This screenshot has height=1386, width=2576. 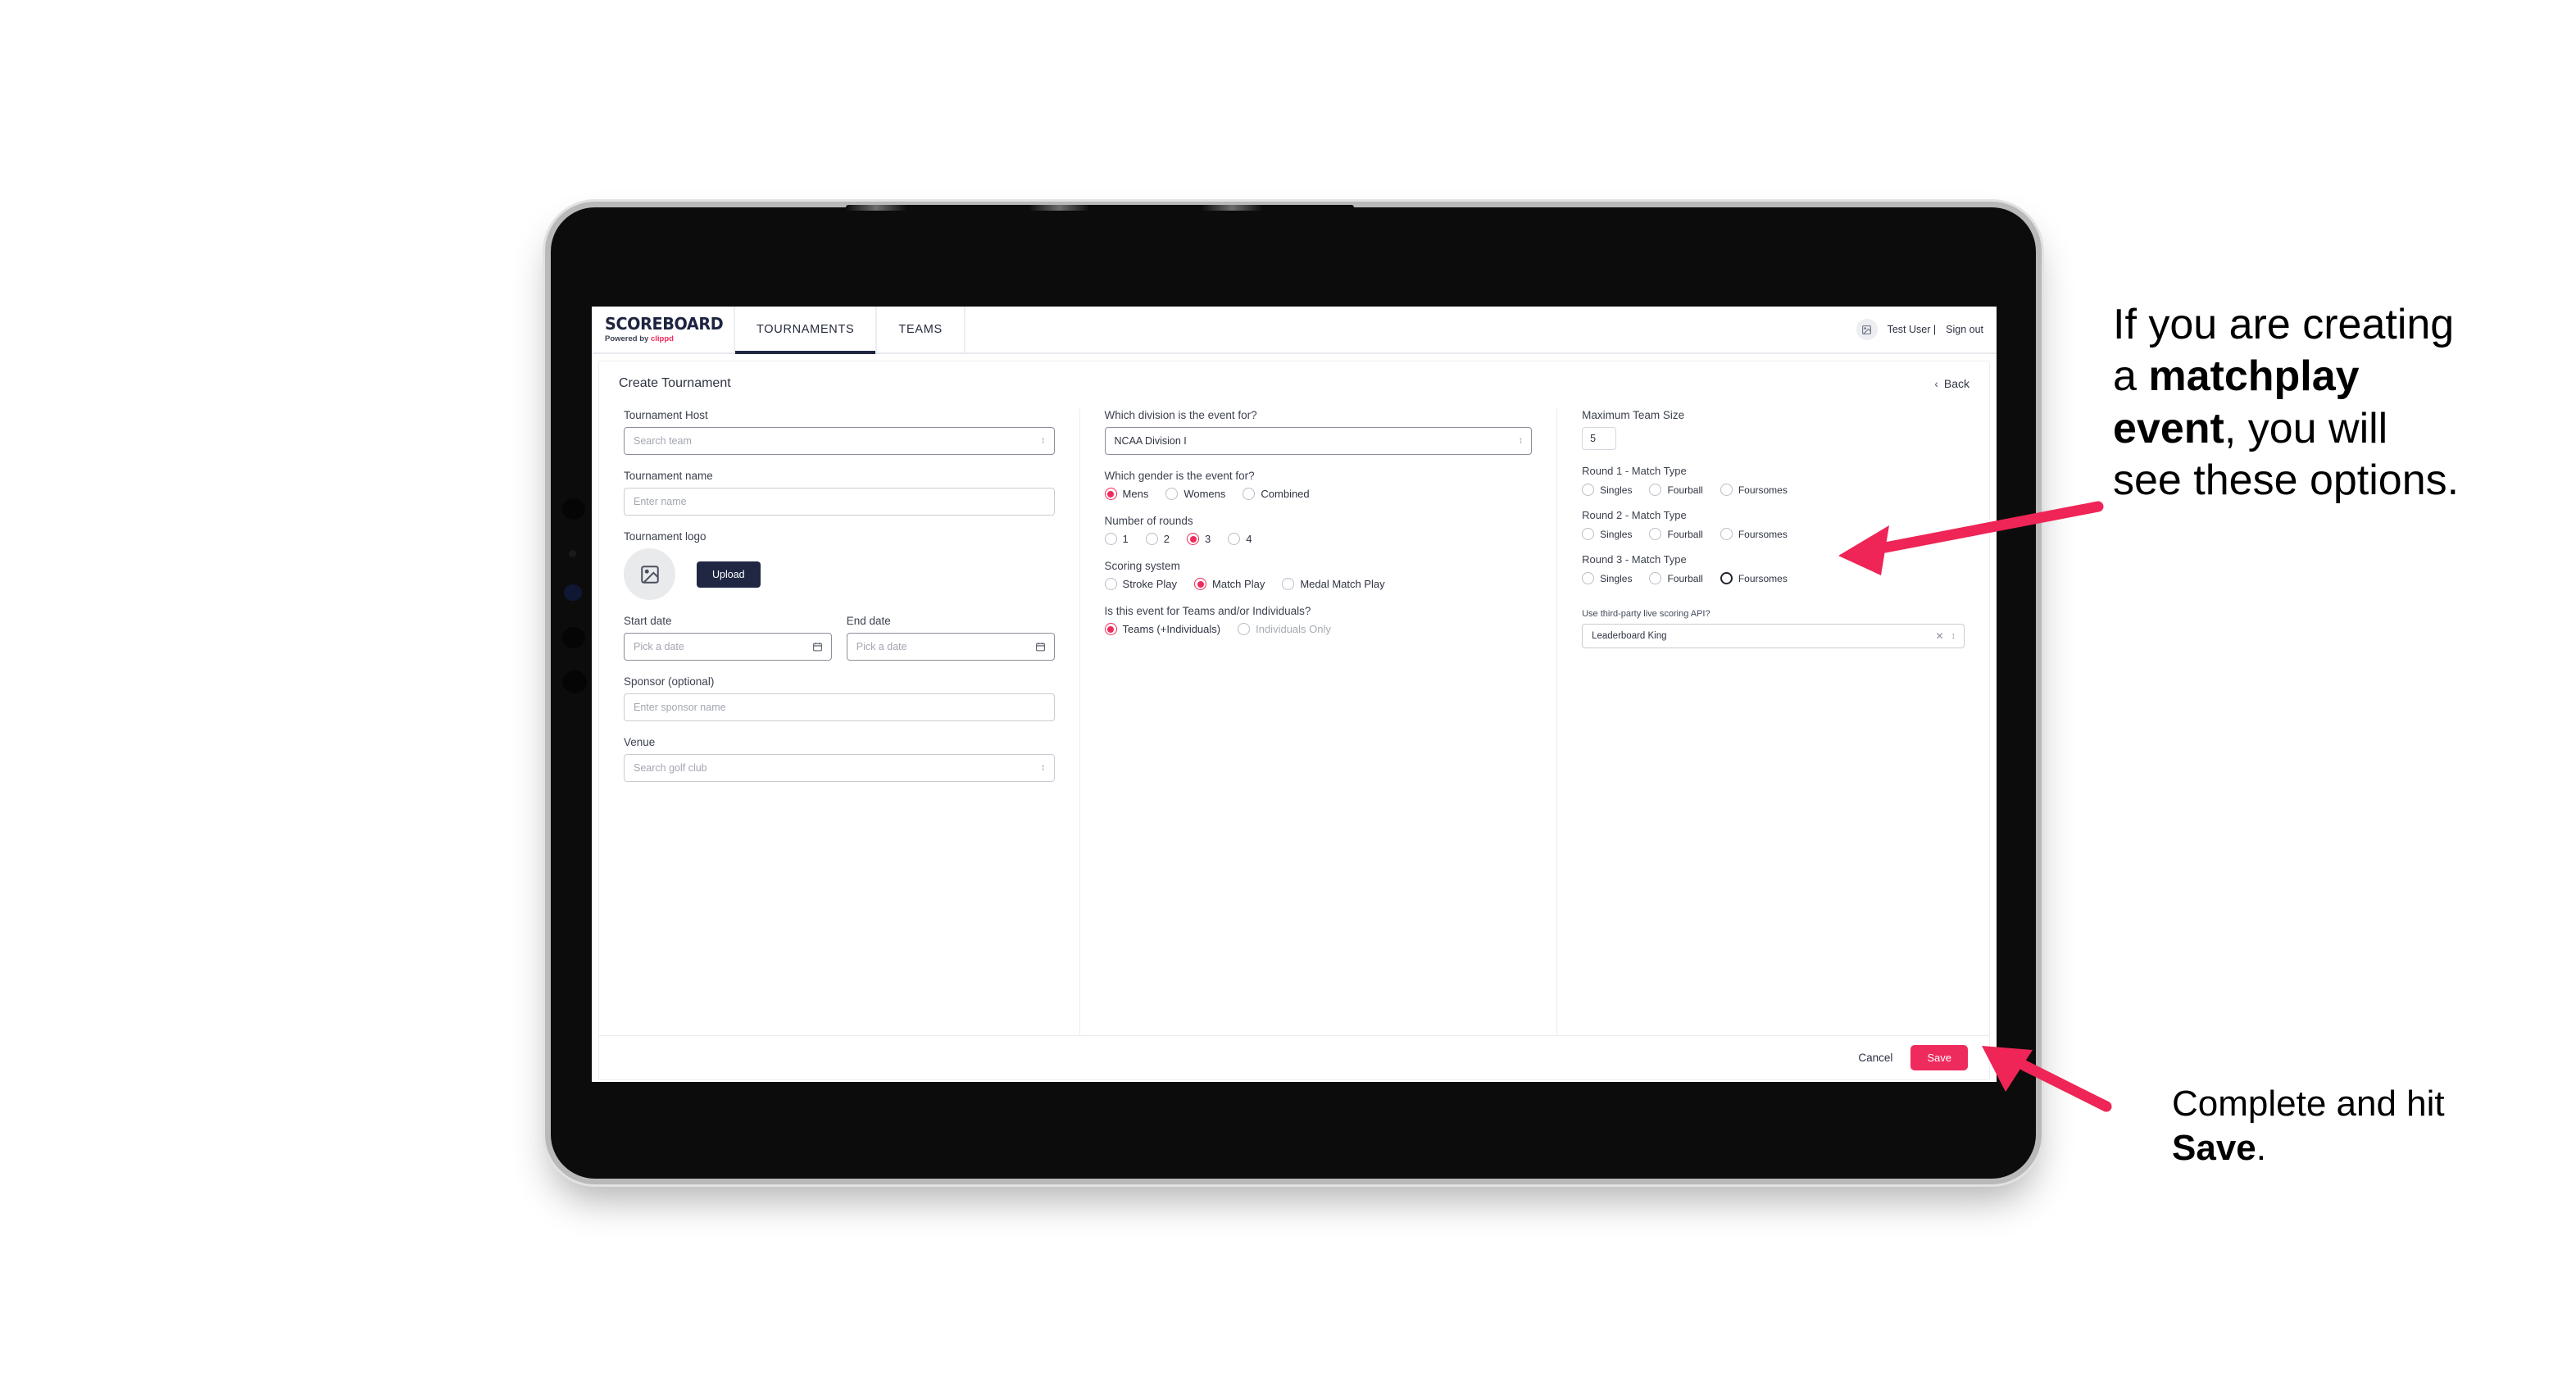 What do you see at coordinates (2261, 1147) in the screenshot?
I see `annotation-bottom-part2: .` at bounding box center [2261, 1147].